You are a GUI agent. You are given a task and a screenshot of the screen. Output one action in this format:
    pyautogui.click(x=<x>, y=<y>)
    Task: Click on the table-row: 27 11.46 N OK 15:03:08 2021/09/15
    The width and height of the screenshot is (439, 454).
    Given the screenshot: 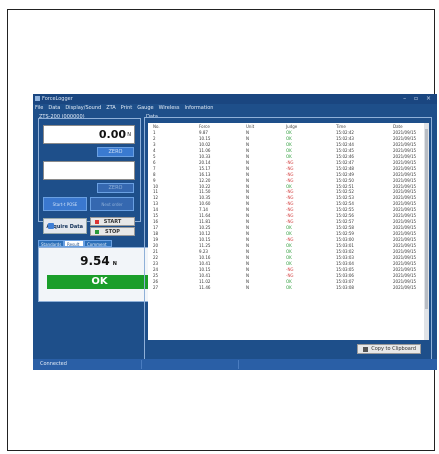 What is the action you would take?
    pyautogui.click(x=286, y=288)
    